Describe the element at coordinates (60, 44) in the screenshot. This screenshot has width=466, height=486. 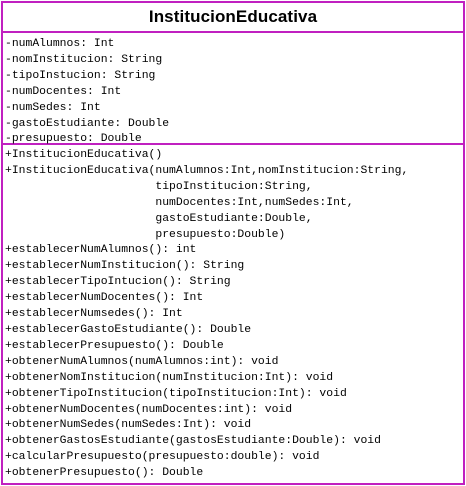
I see `attribute-num-alumnos: -numAlumnos: Int` at that location.